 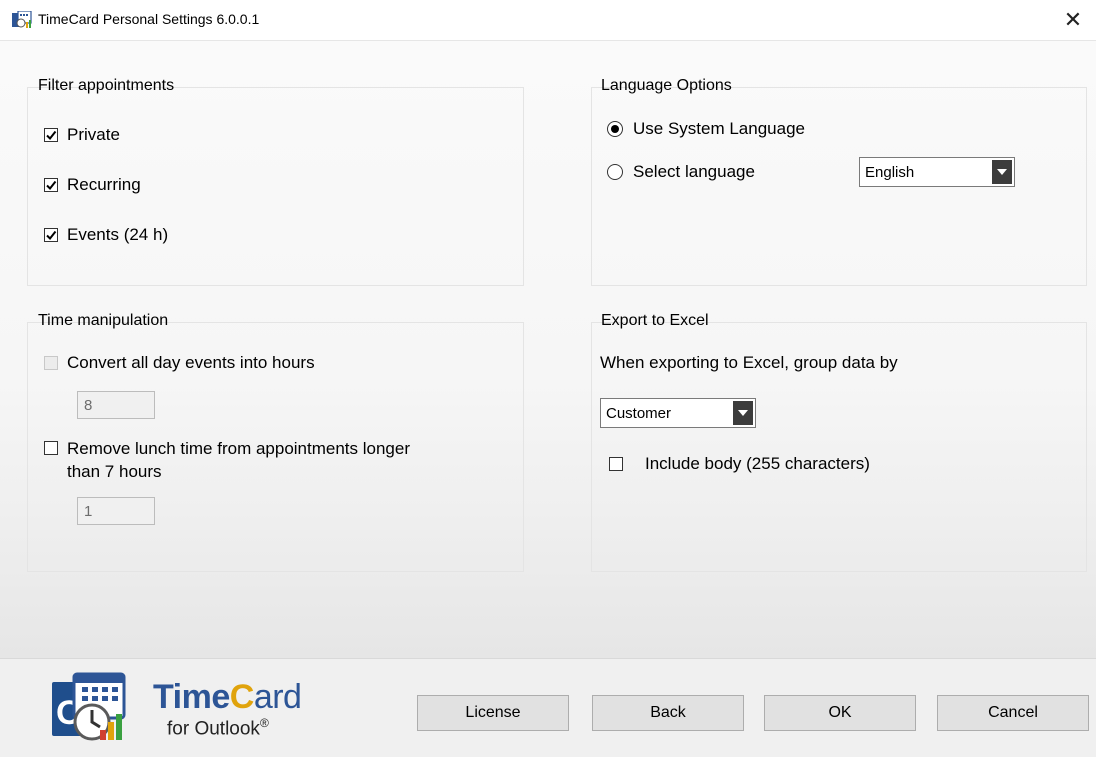 What do you see at coordinates (840, 713) in the screenshot?
I see `ok-button: OK` at bounding box center [840, 713].